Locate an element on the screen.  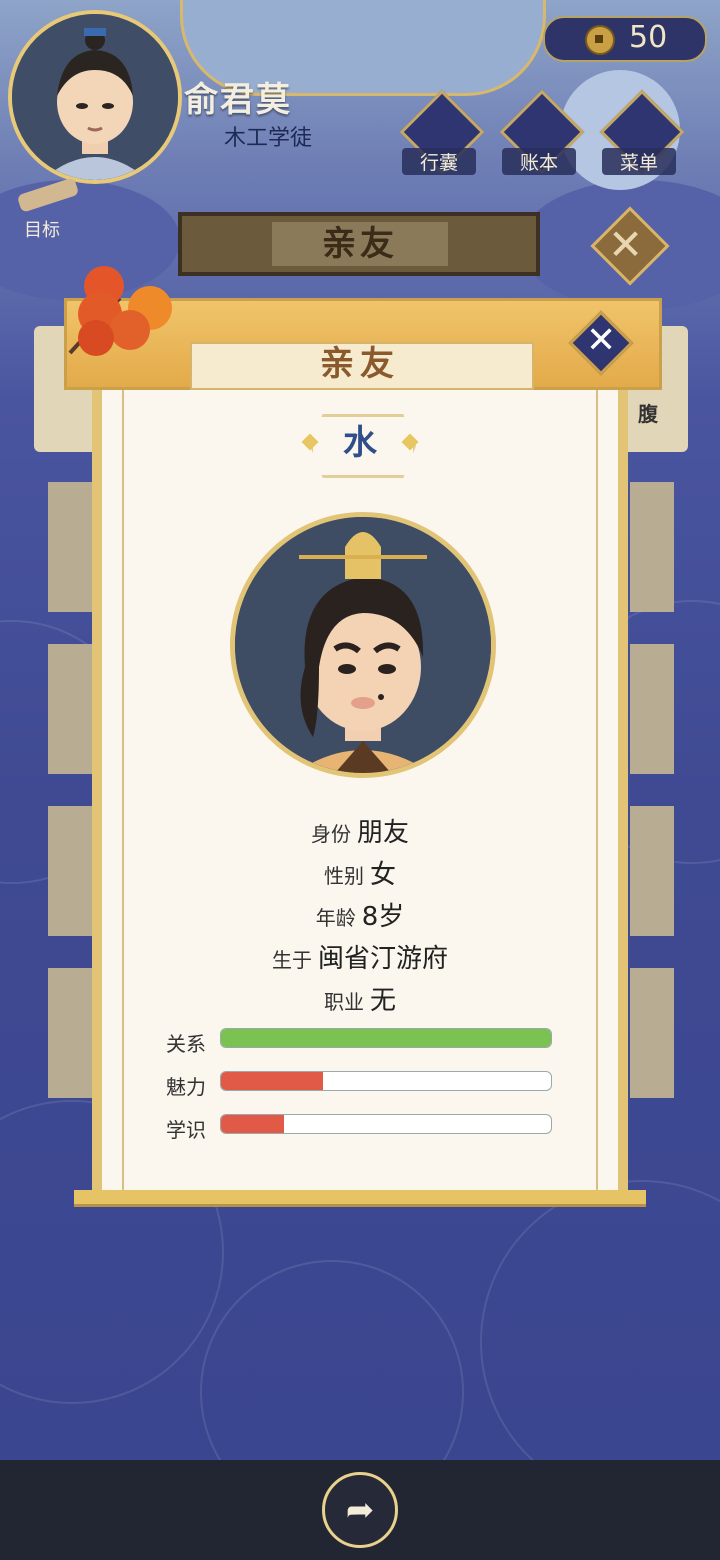
player-avatar is located at coordinates (95, 97).